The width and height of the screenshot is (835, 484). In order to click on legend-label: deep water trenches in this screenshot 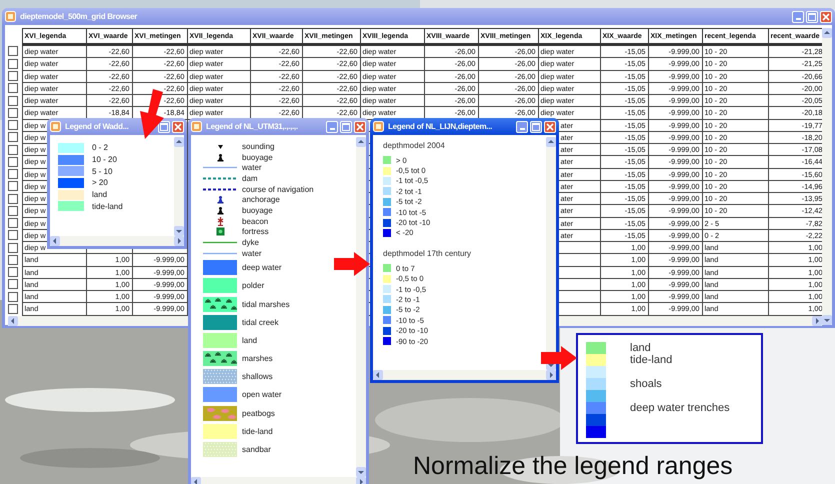, I will do `click(680, 408)`.